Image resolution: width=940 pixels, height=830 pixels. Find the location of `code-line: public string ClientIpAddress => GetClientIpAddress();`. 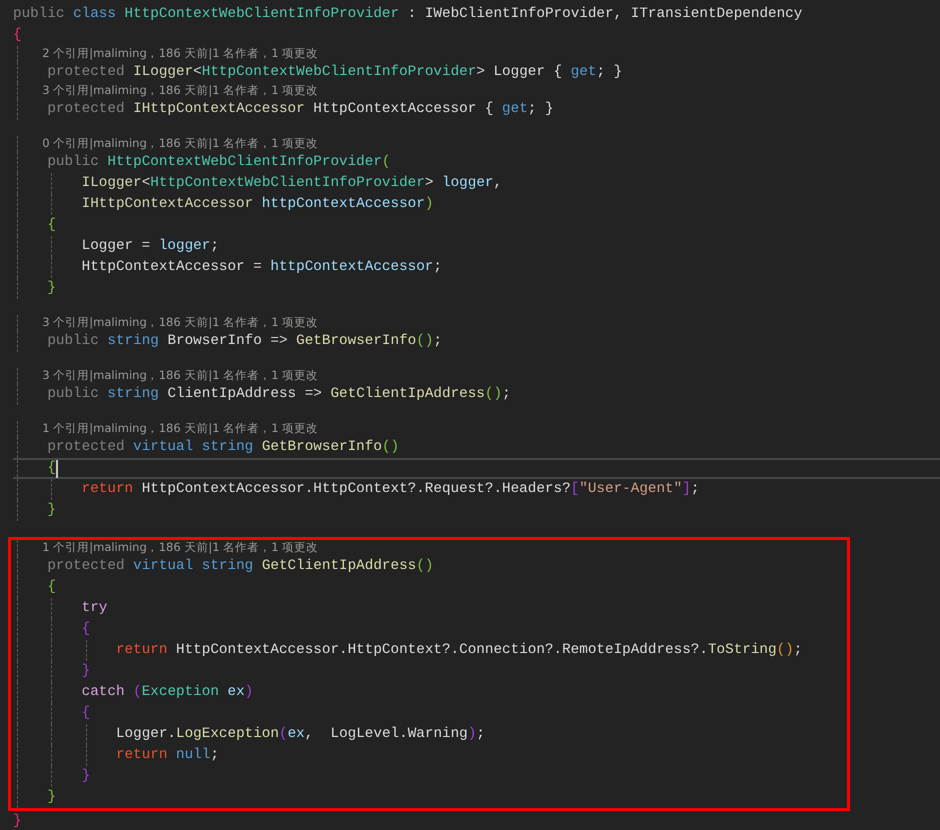

code-line: public string ClientIpAddress => GetClientIpAddress(); is located at coordinates (279, 395).